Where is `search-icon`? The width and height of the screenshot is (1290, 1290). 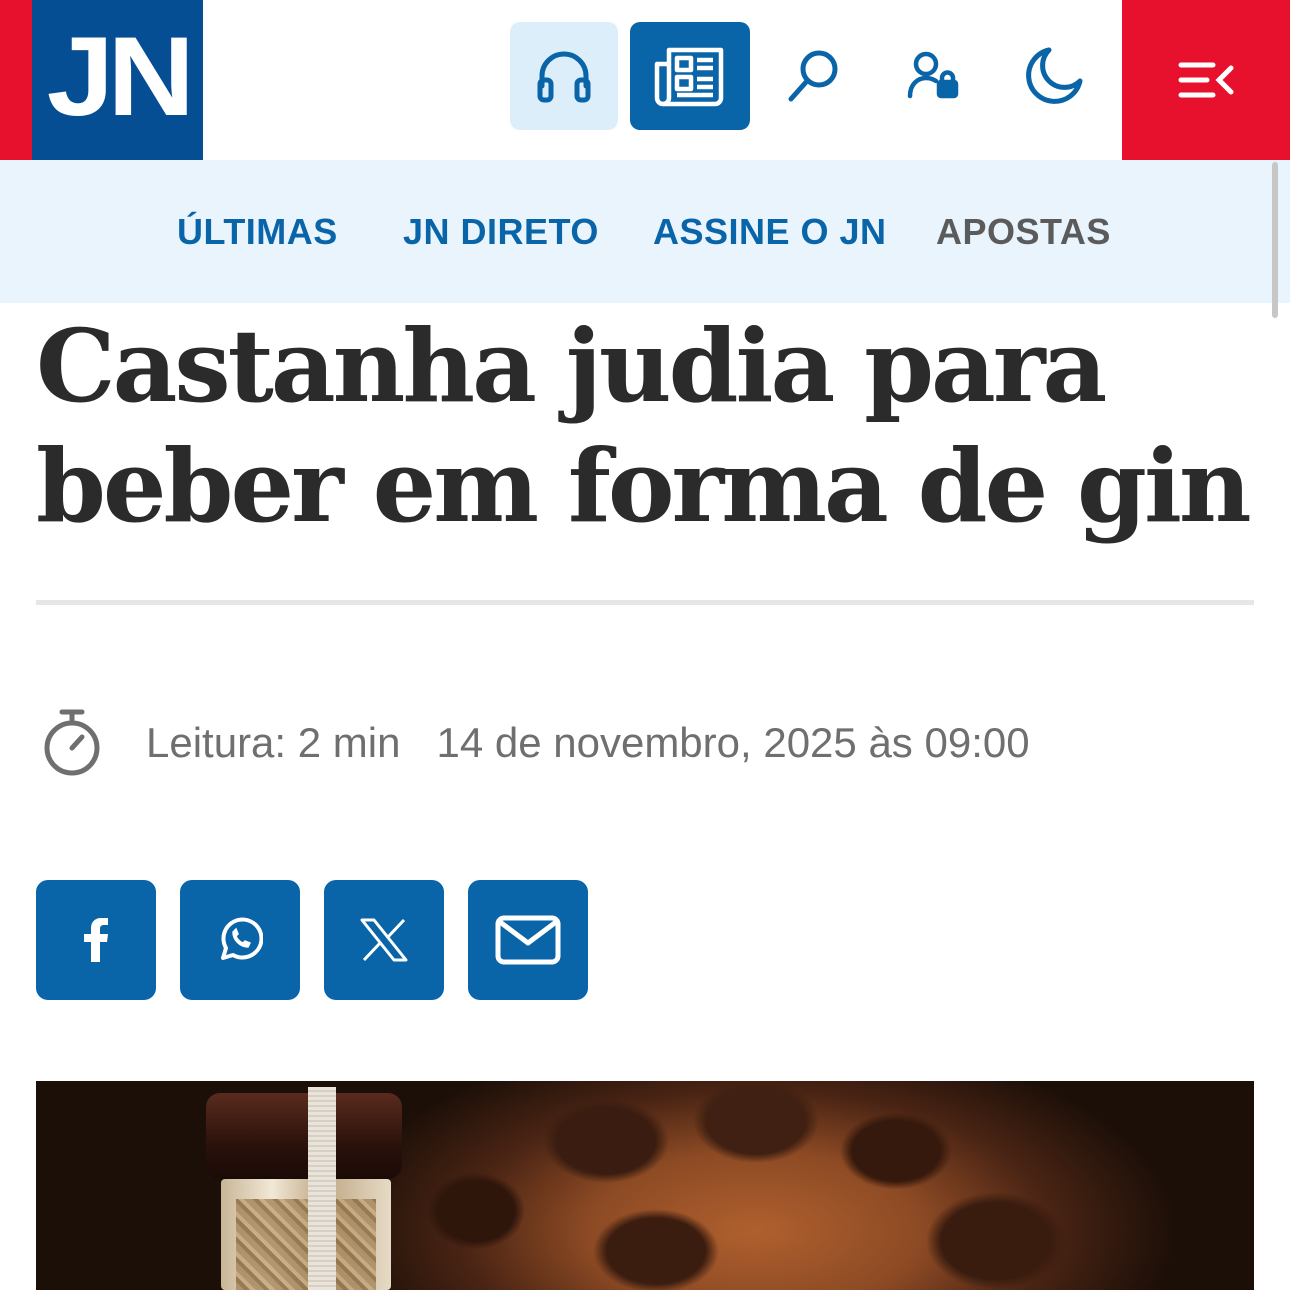 search-icon is located at coordinates (813, 76).